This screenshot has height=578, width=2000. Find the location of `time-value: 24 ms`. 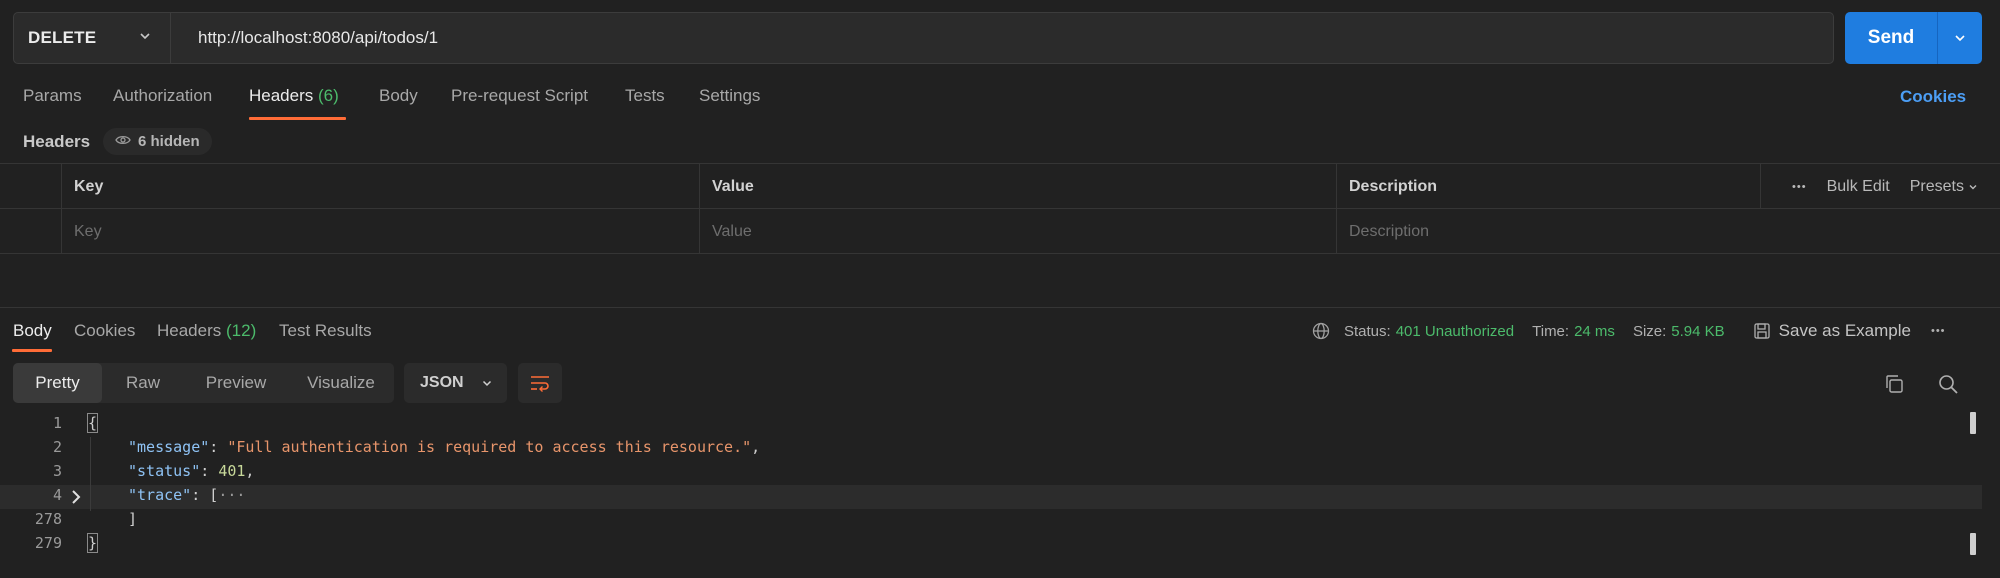

time-value: 24 ms is located at coordinates (1594, 331).